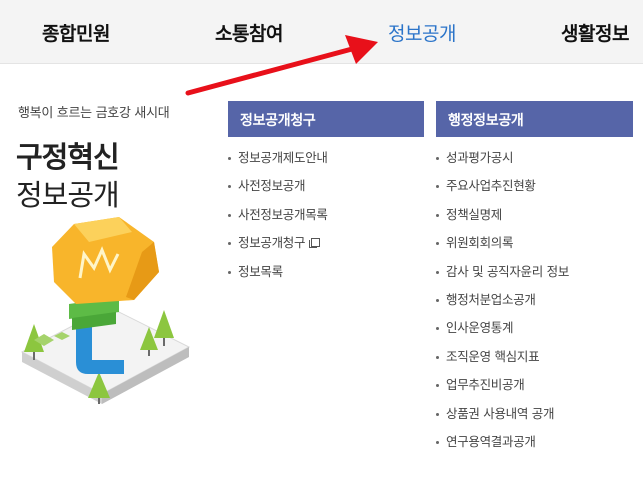  What do you see at coordinates (272, 243) in the screenshot?
I see `menu-item-label: 정보공개청구` at bounding box center [272, 243].